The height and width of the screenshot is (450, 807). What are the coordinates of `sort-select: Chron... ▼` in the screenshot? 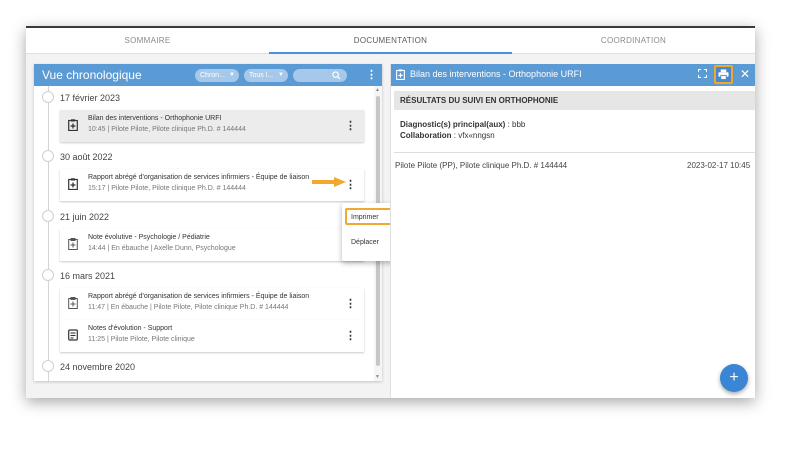 It's located at (217, 75).